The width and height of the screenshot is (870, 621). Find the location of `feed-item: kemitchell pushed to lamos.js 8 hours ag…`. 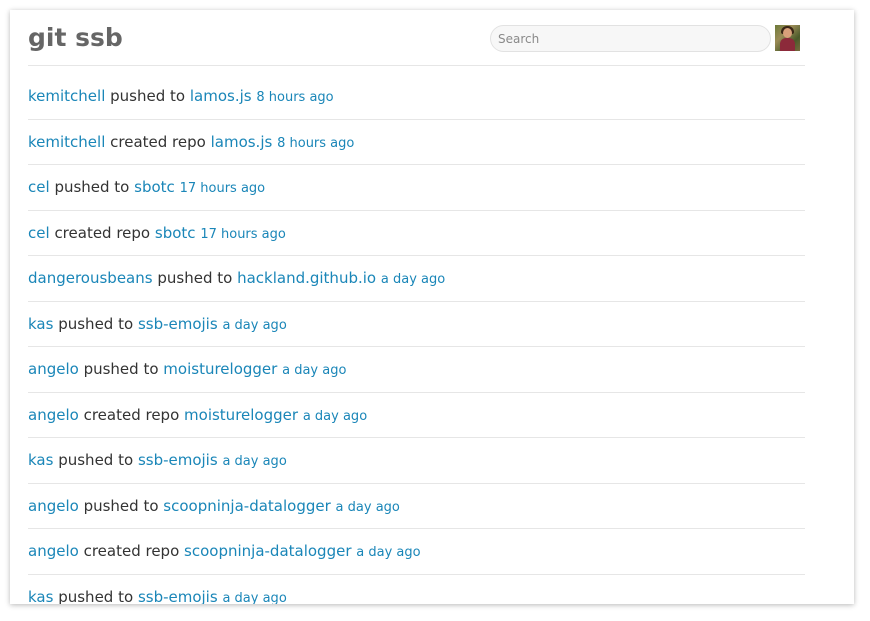

feed-item: kemitchell pushed to lamos.js 8 hours ag… is located at coordinates (416, 97).